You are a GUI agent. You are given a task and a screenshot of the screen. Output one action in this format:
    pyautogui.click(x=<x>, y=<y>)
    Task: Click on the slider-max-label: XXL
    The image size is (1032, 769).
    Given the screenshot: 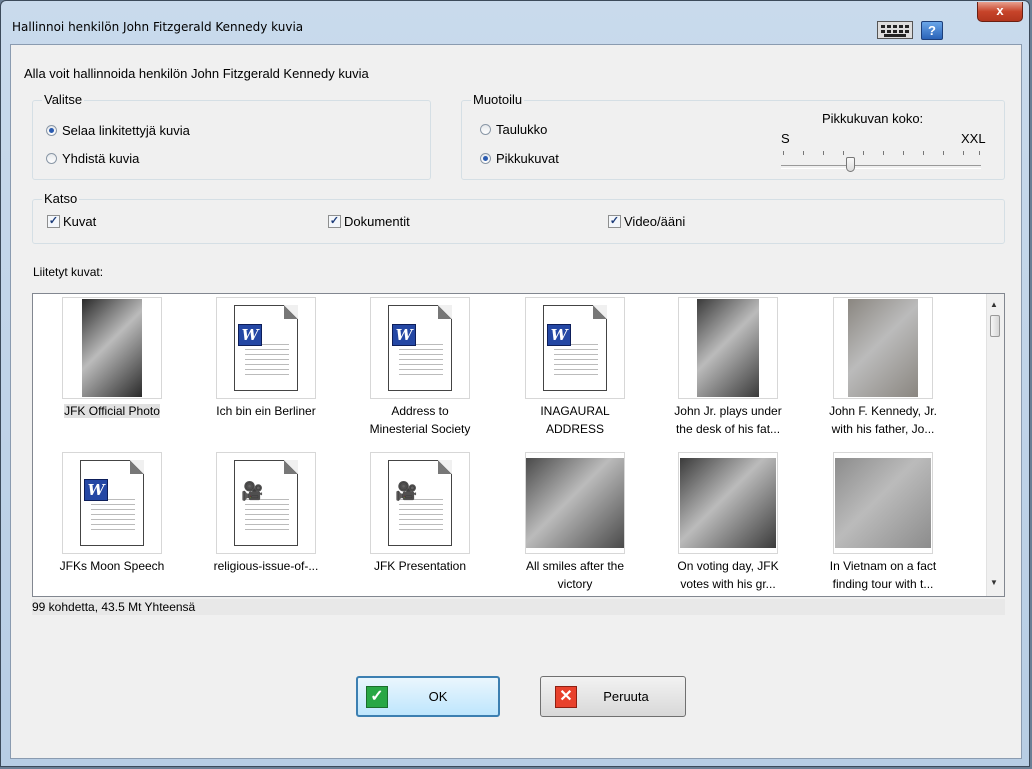 What is the action you would take?
    pyautogui.click(x=973, y=138)
    